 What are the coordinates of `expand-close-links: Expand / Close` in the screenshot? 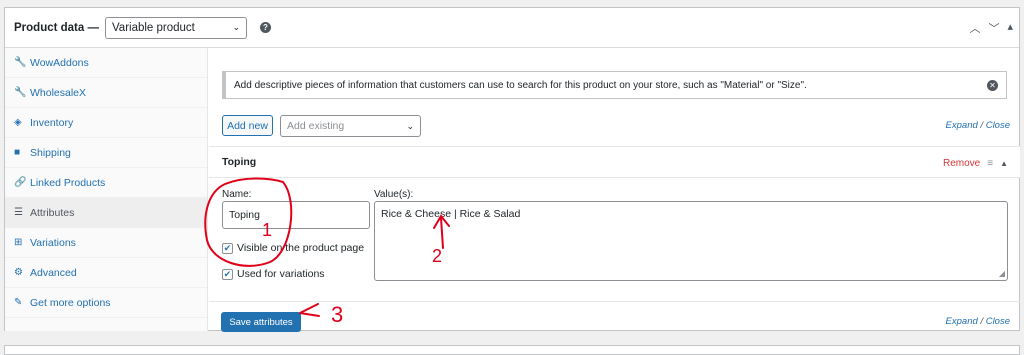 It's located at (978, 125).